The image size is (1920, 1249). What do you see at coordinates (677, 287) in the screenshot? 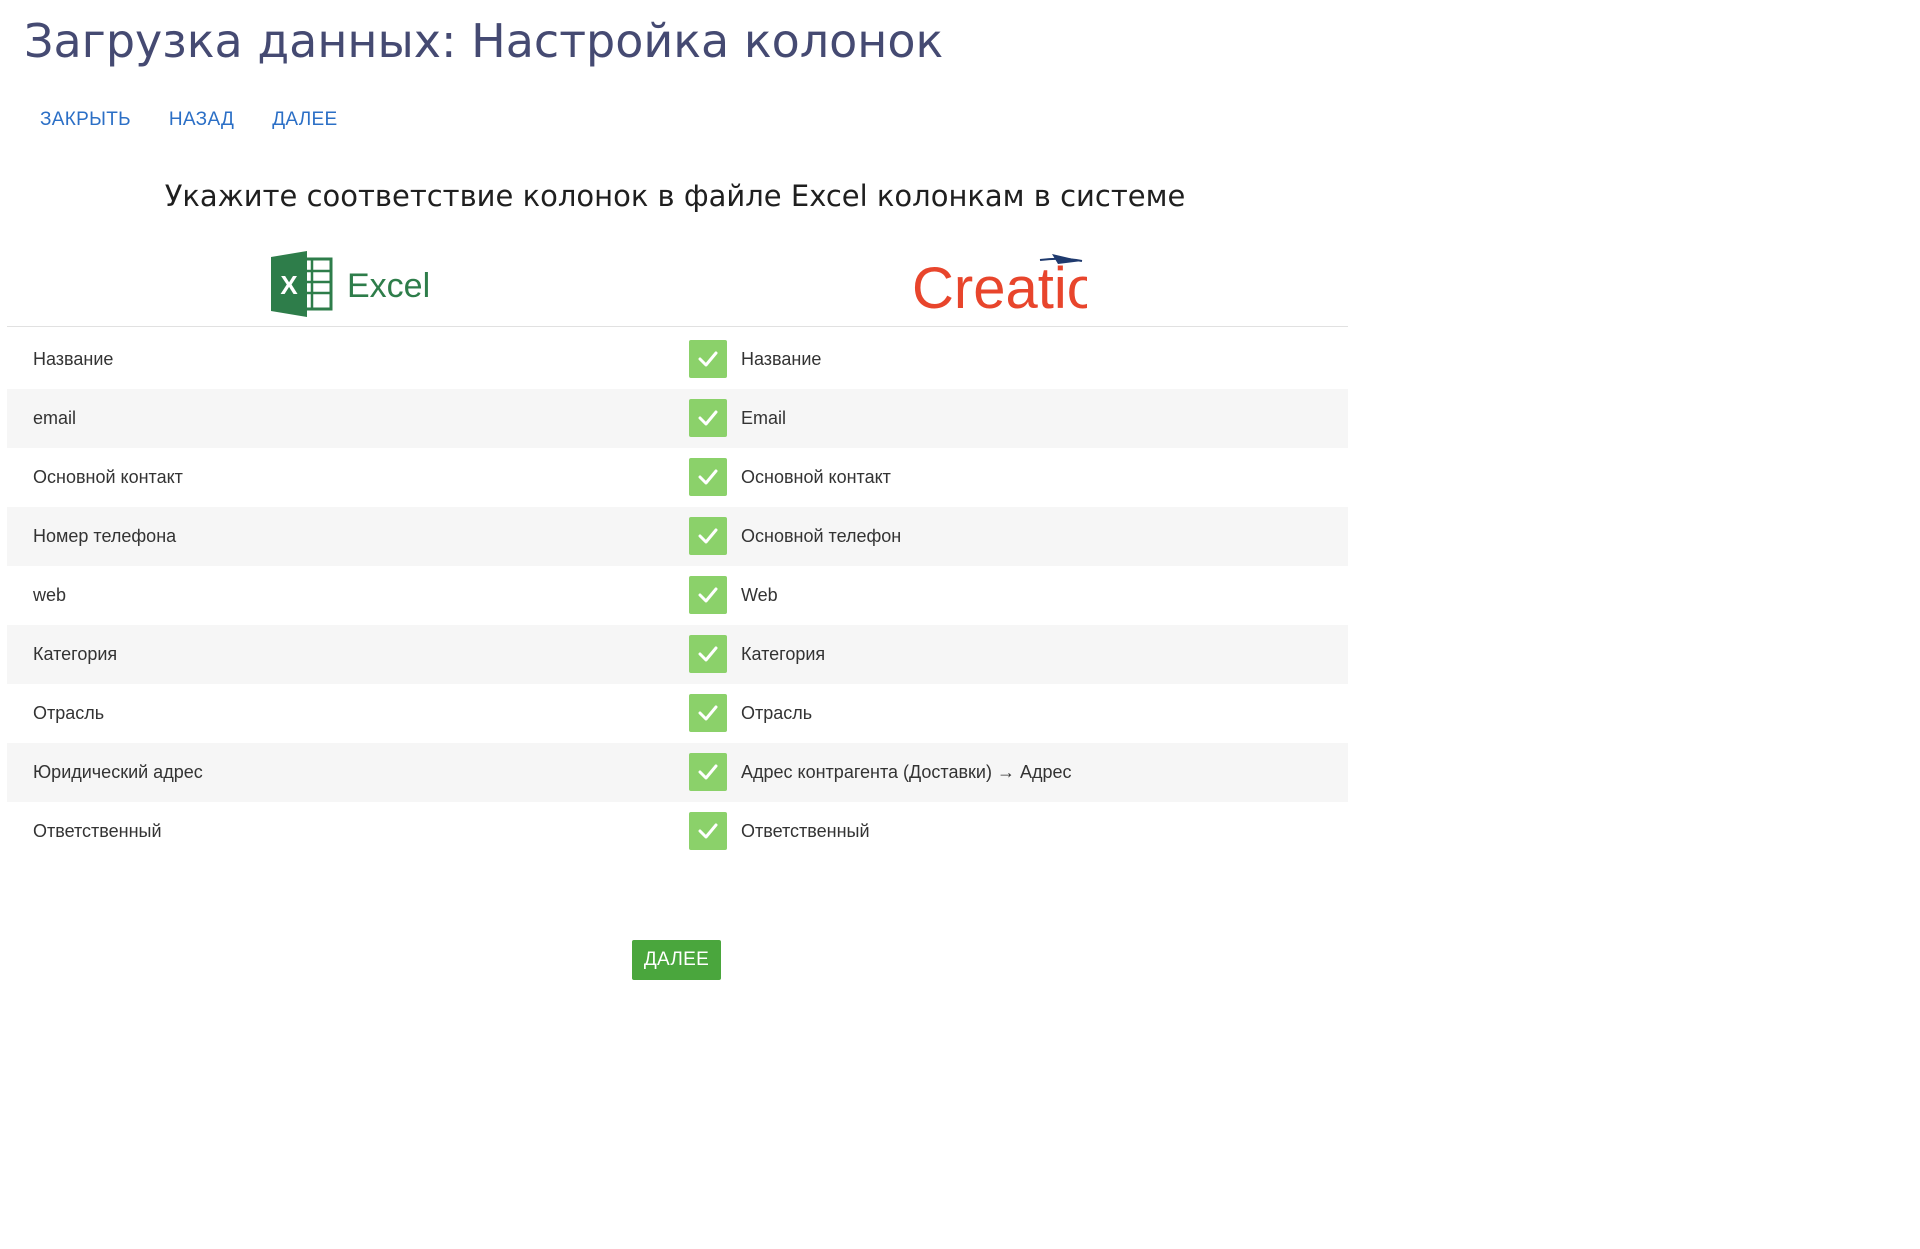
I see `column-headers: X Excel Creatio` at bounding box center [677, 287].